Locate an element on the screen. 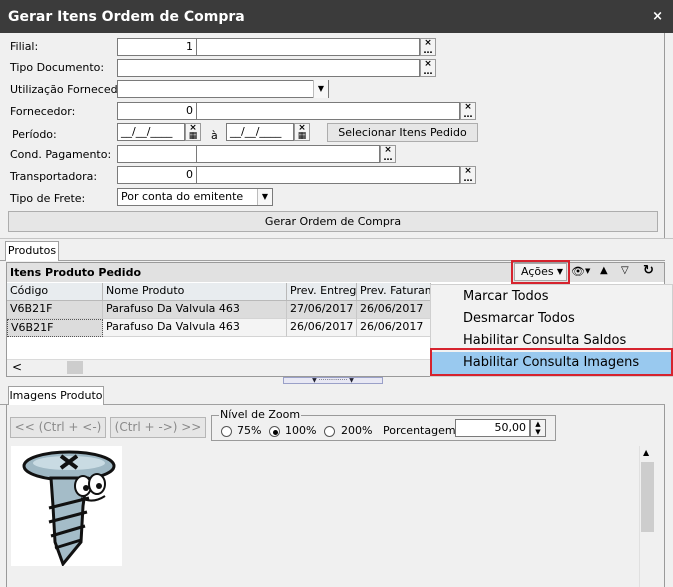 This screenshot has width=673, height=587. zoom-200-label: 200% is located at coordinates (357, 430).